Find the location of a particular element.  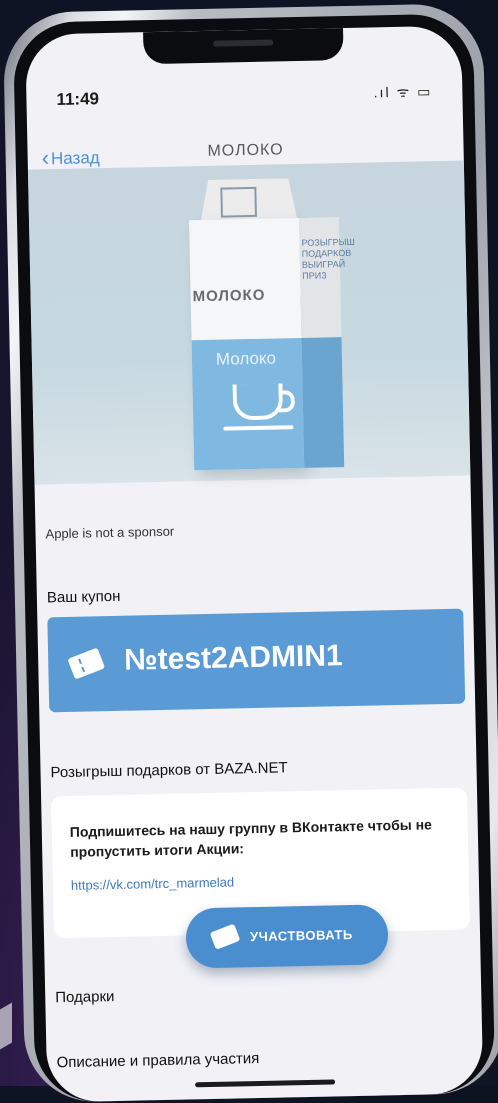

vk-link: https://vk.com/trc_marmelad is located at coordinates (153, 883).